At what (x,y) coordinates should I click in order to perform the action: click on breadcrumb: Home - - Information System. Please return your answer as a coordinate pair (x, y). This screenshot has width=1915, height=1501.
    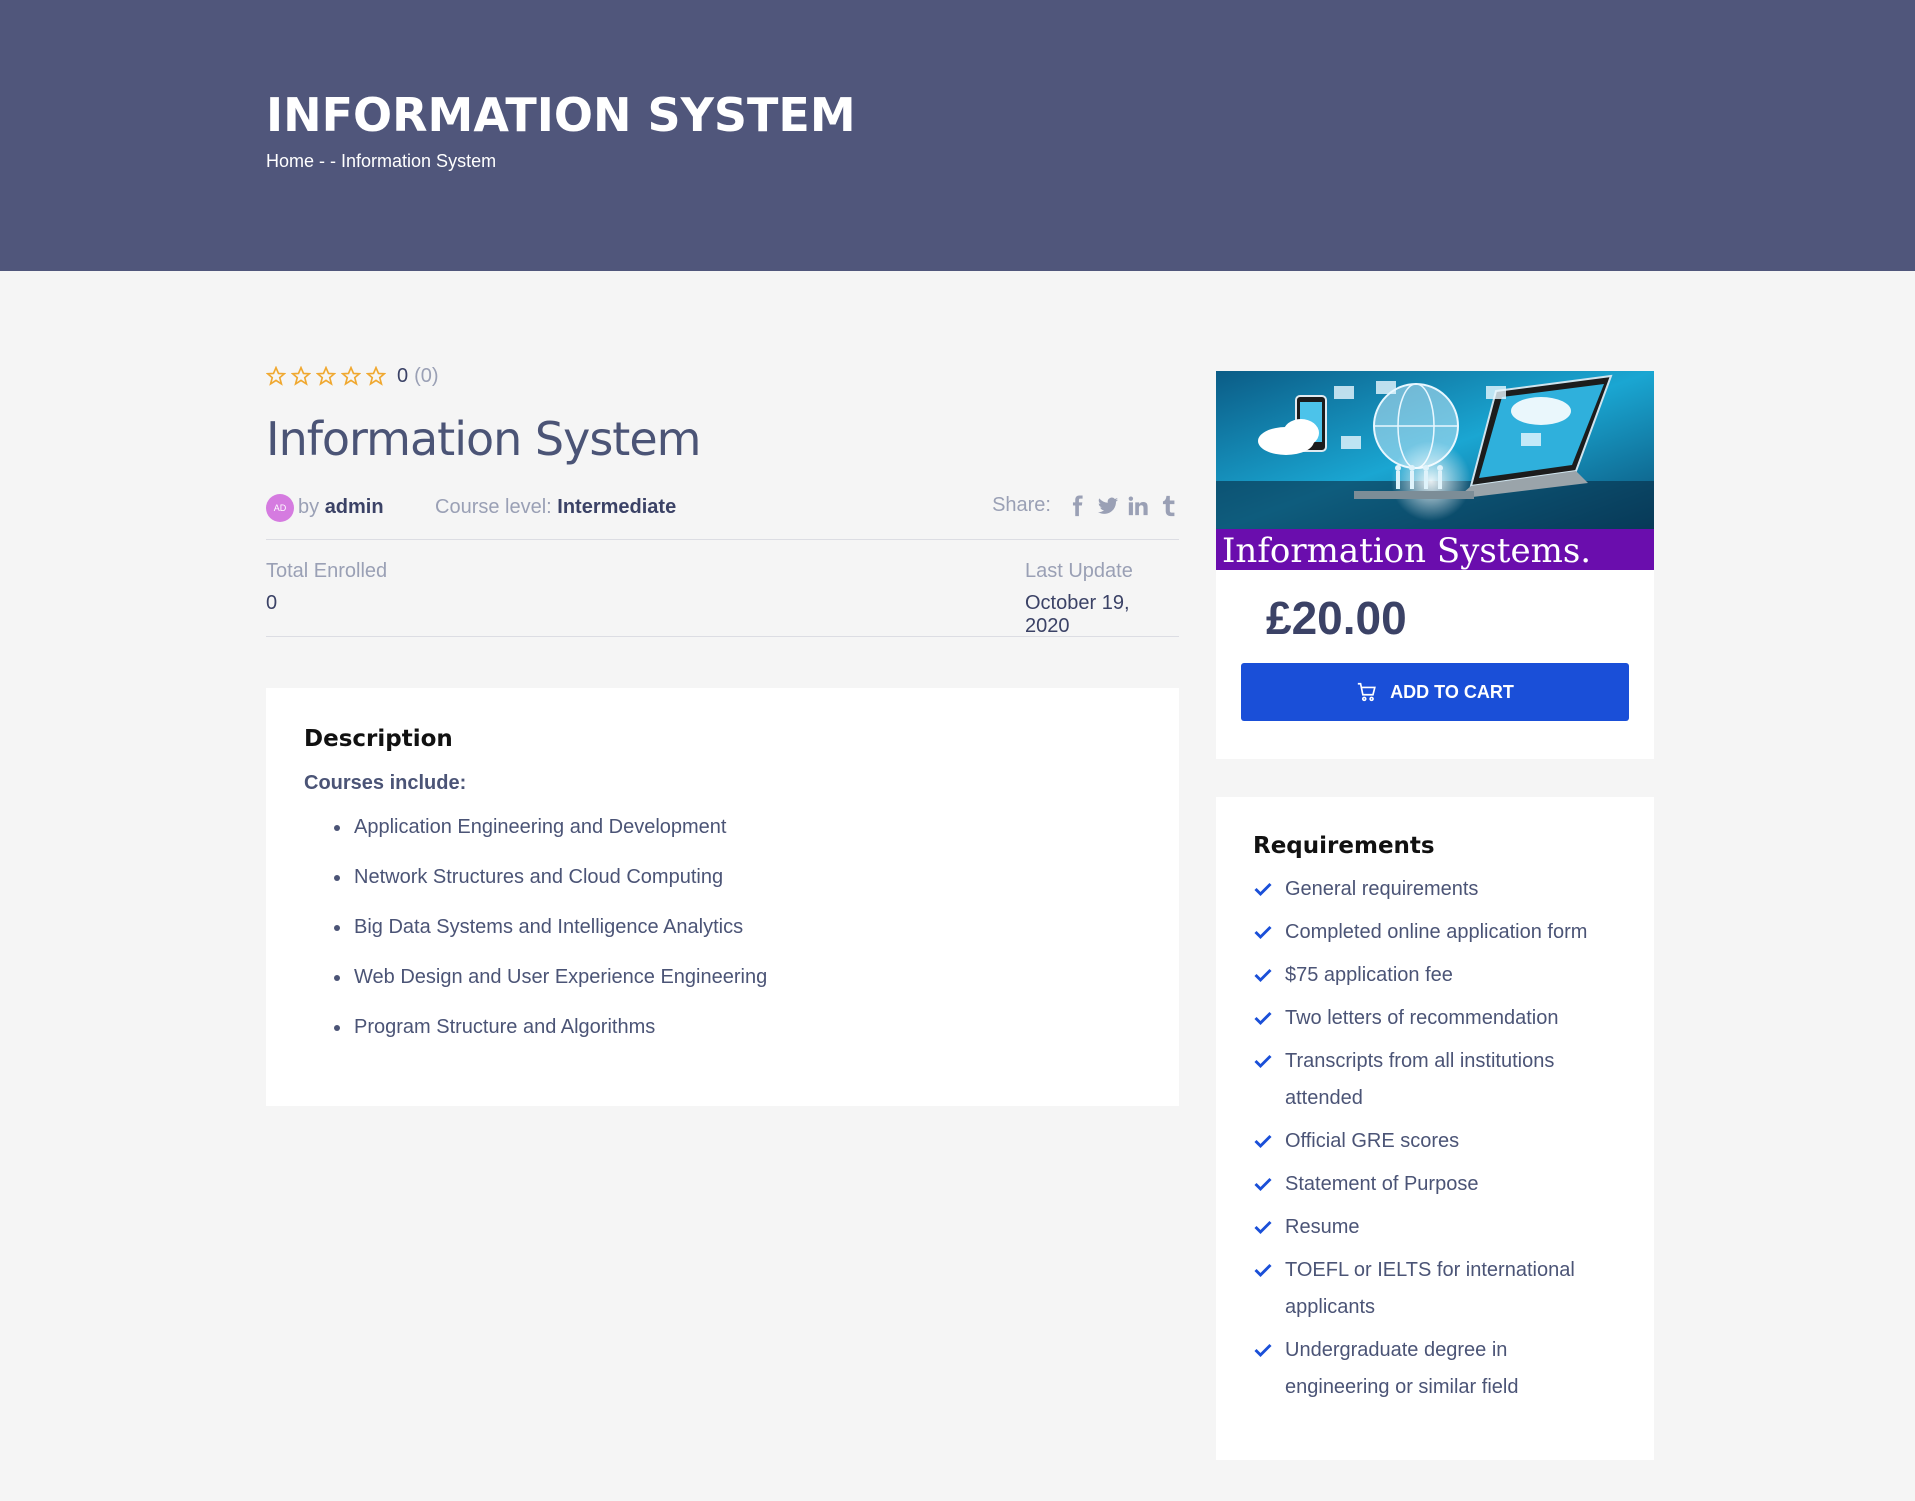
    Looking at the image, I should click on (381, 161).